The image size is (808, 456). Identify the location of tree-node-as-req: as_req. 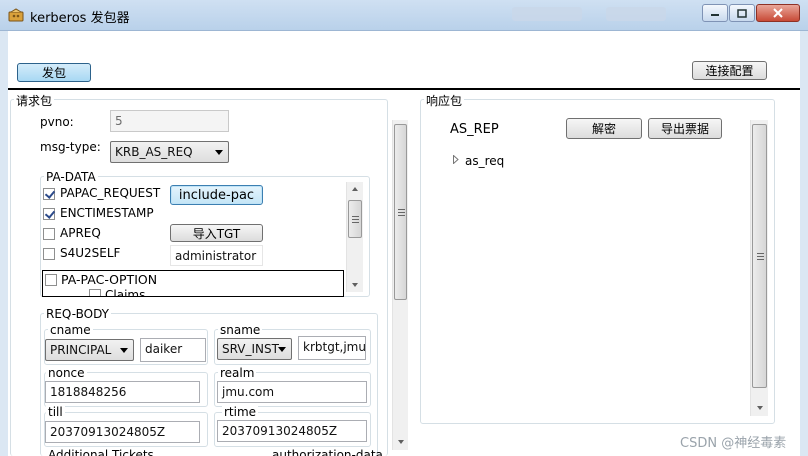
(484, 161).